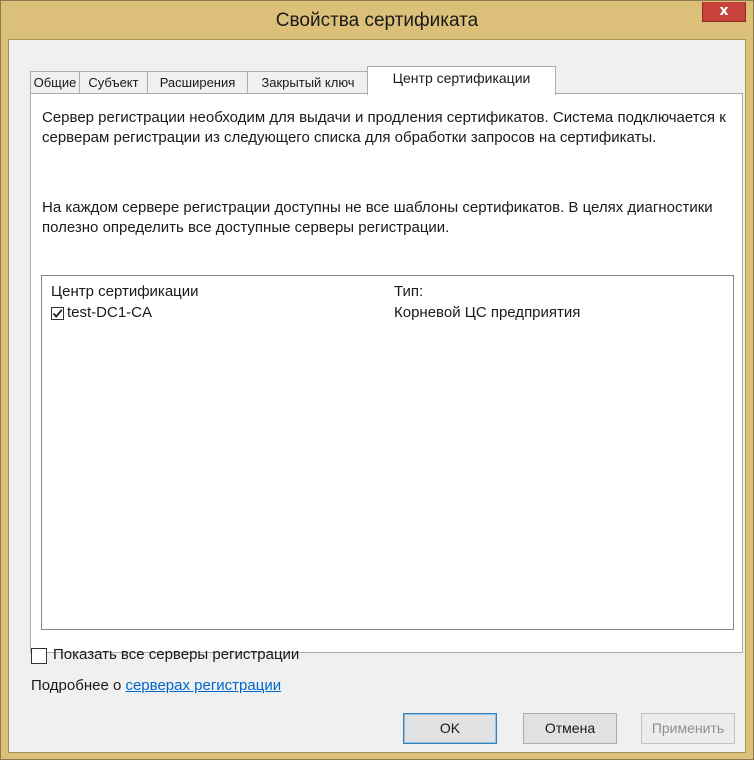 The image size is (754, 760). What do you see at coordinates (39, 656) in the screenshot?
I see `show-all-servers-checkbox` at bounding box center [39, 656].